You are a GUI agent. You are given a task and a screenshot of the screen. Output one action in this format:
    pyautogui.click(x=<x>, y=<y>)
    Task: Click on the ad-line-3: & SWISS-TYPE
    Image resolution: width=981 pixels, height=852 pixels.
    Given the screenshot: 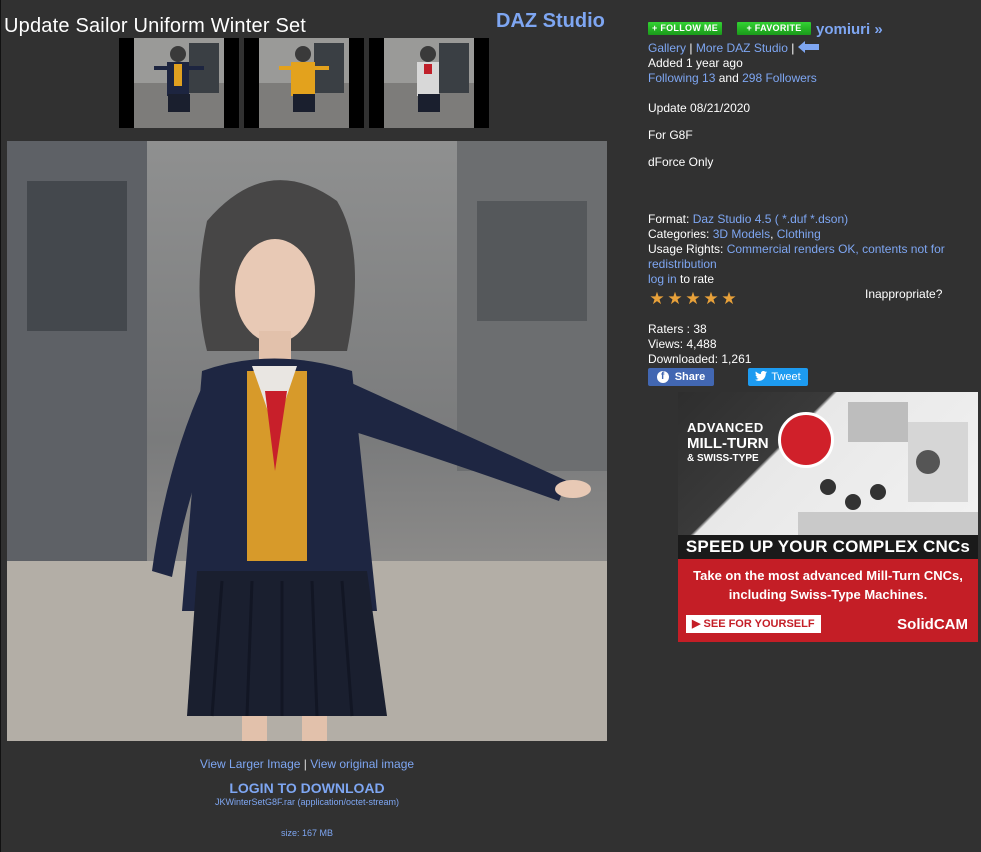 What is the action you would take?
    pyautogui.click(x=723, y=458)
    